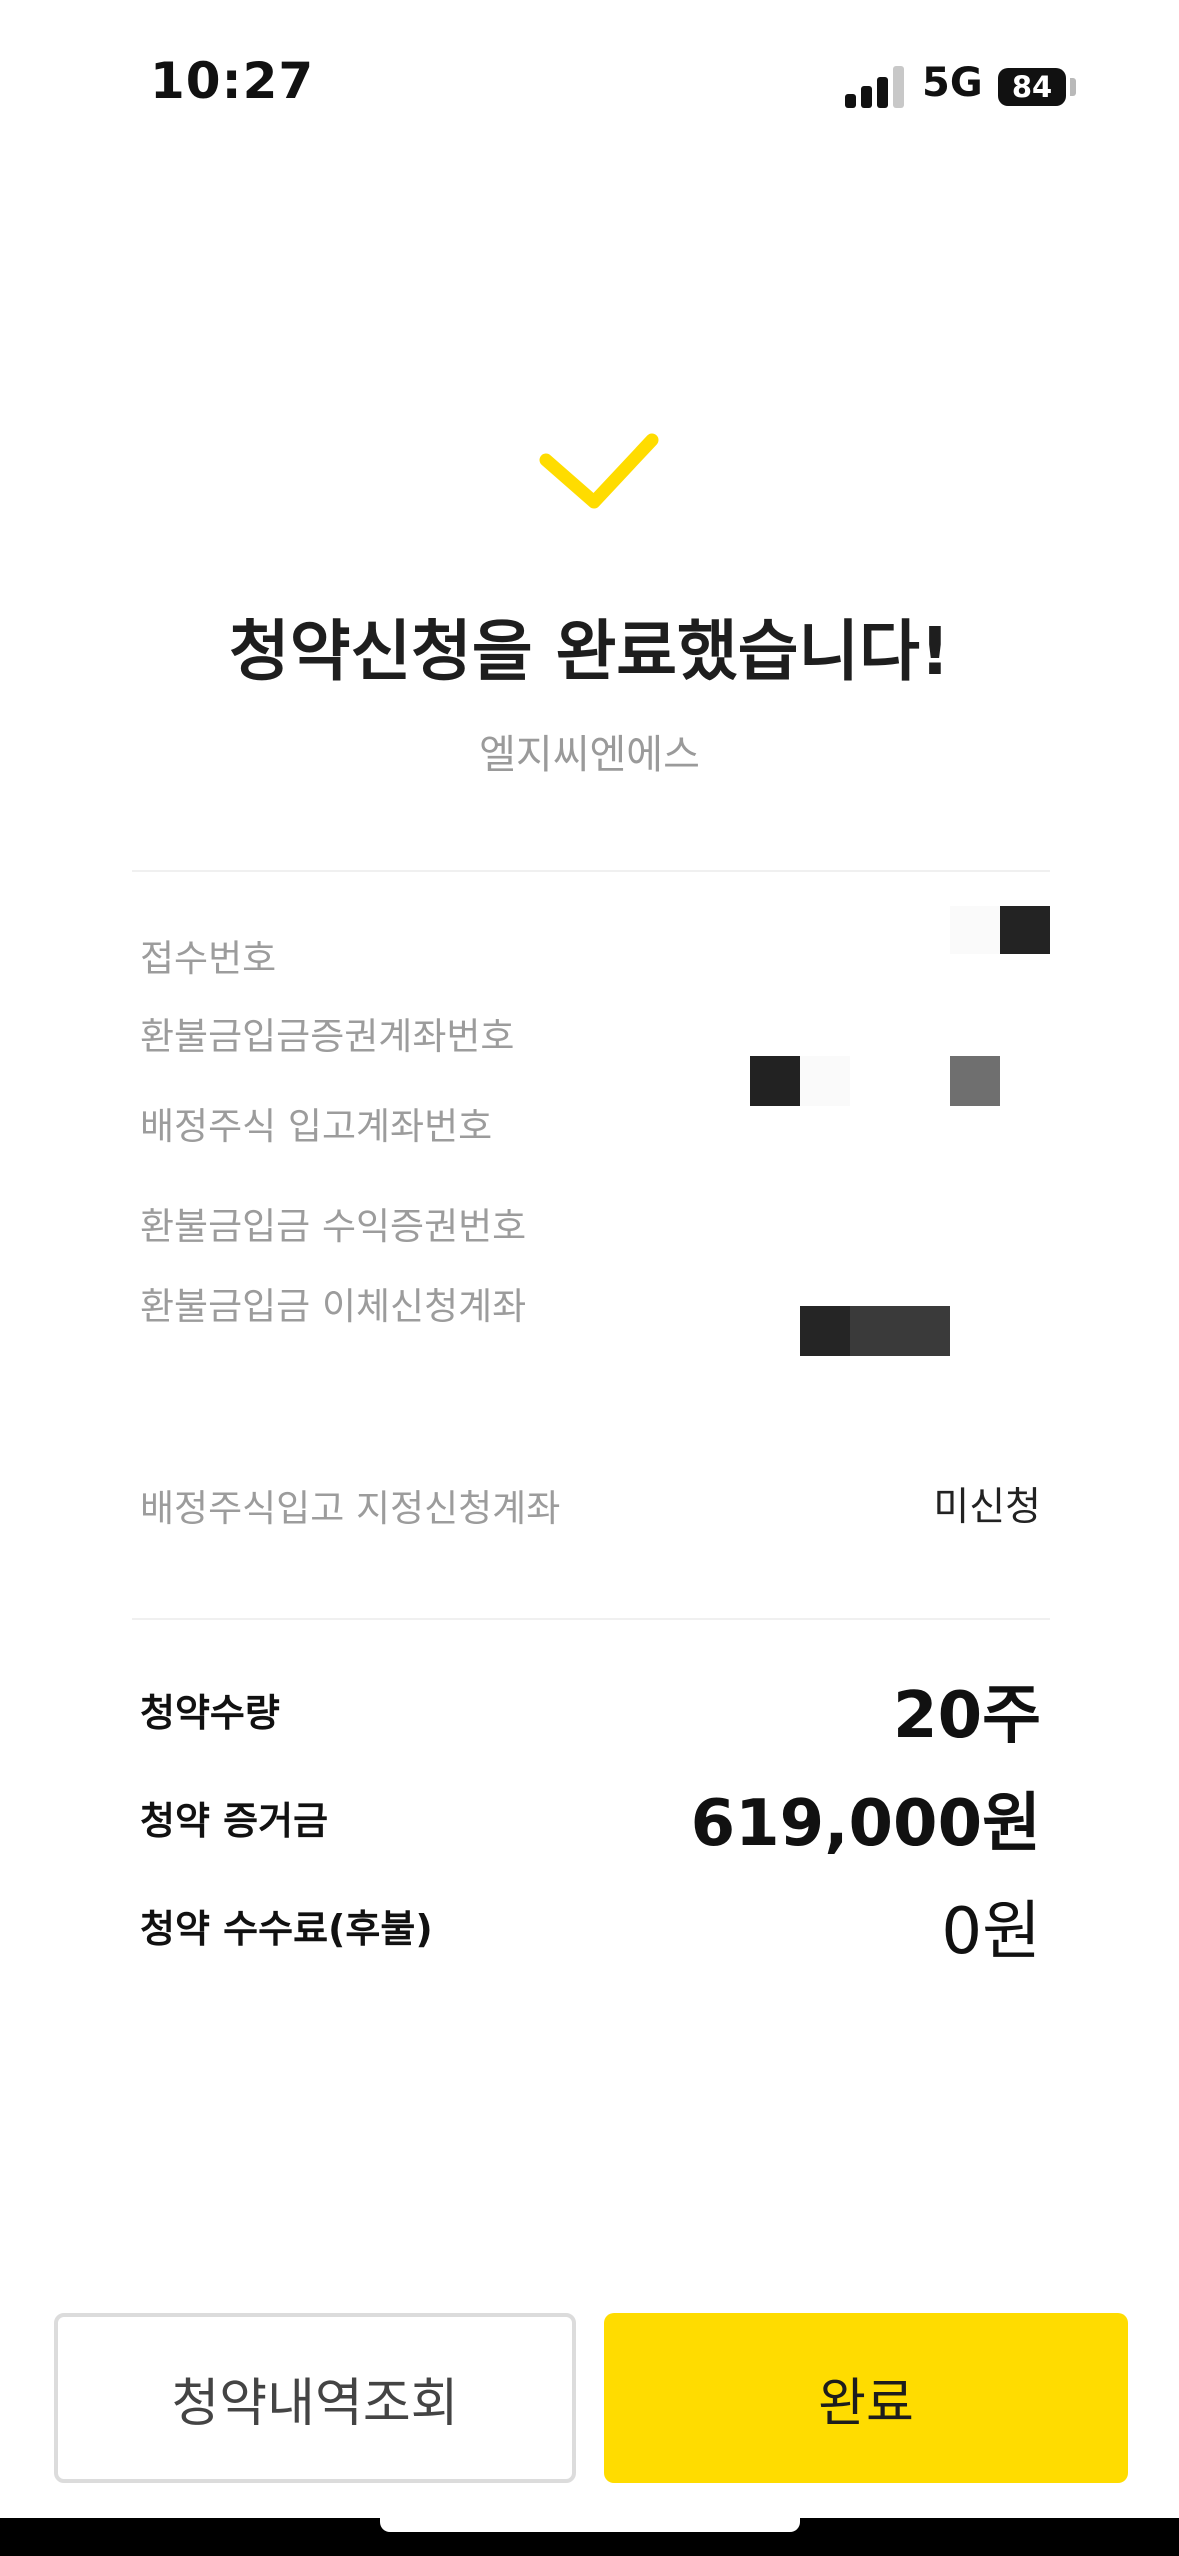  I want to click on status-bar: 10:27 5G 84, so click(589, 75).